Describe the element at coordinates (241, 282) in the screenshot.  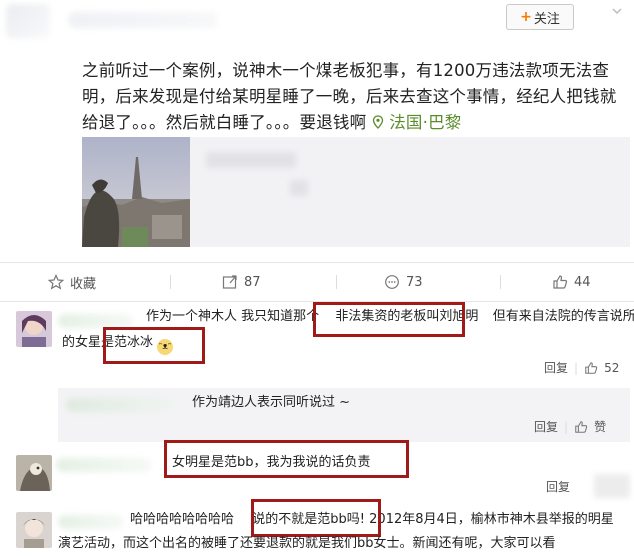
I see `repost-button: 87` at that location.